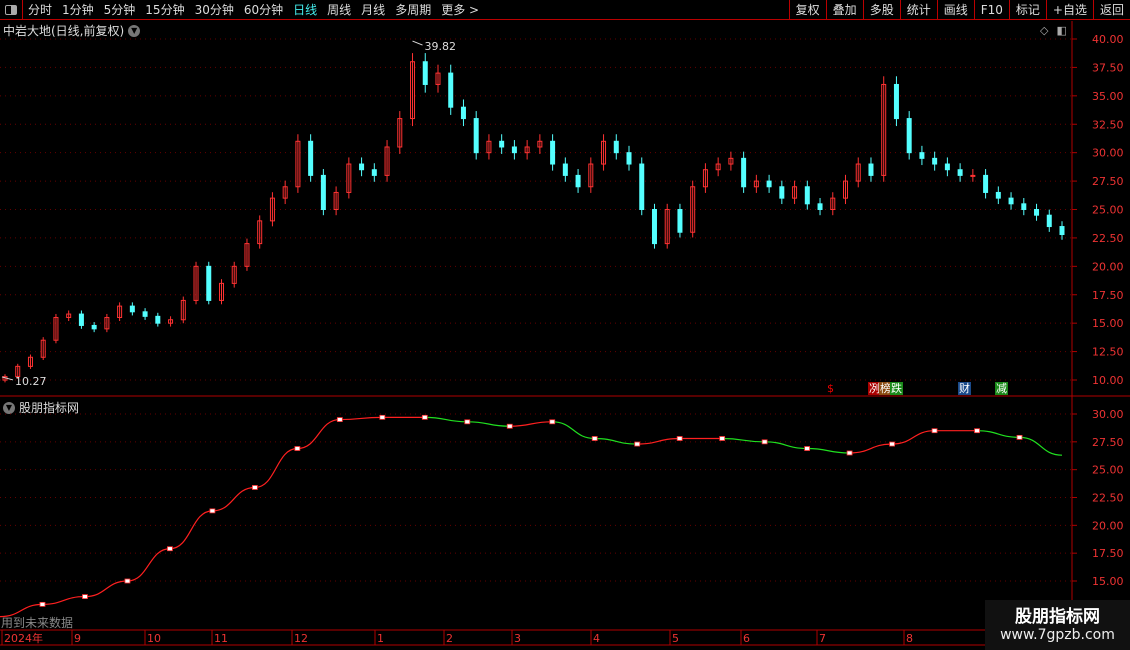 This screenshot has height=650, width=1130. Describe the element at coordinates (596, 638) in the screenshot. I see `x-axis-label: 4` at that location.